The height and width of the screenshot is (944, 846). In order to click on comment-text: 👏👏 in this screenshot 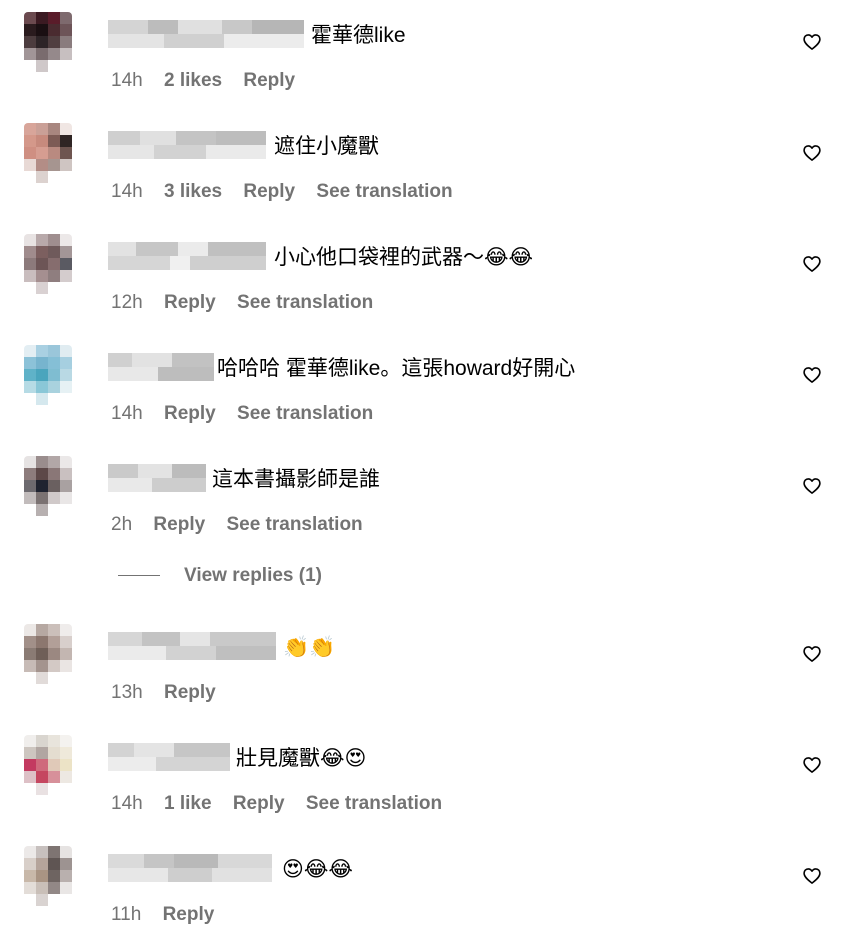, I will do `click(309, 647)`.